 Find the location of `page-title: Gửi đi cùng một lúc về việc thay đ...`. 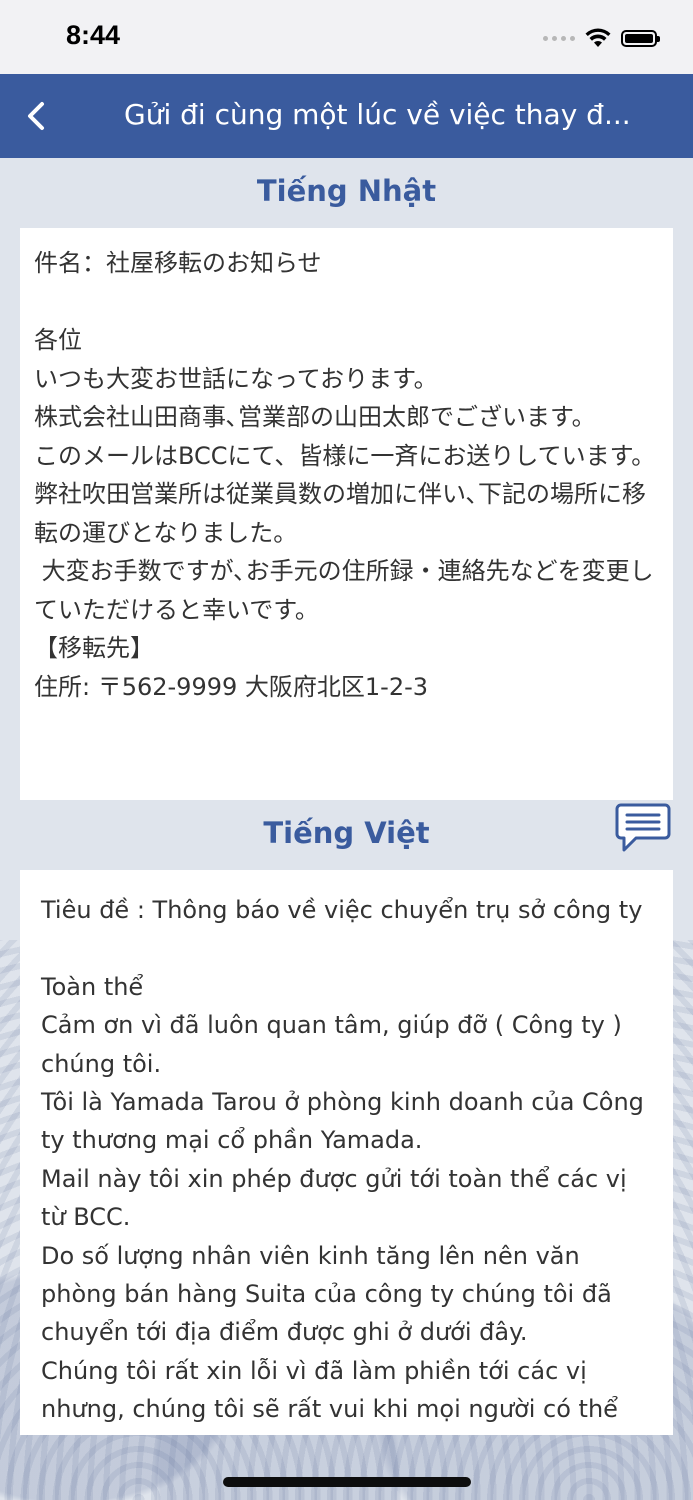

page-title: Gửi đi cùng một lúc về việc thay đ... is located at coordinates (377, 114).